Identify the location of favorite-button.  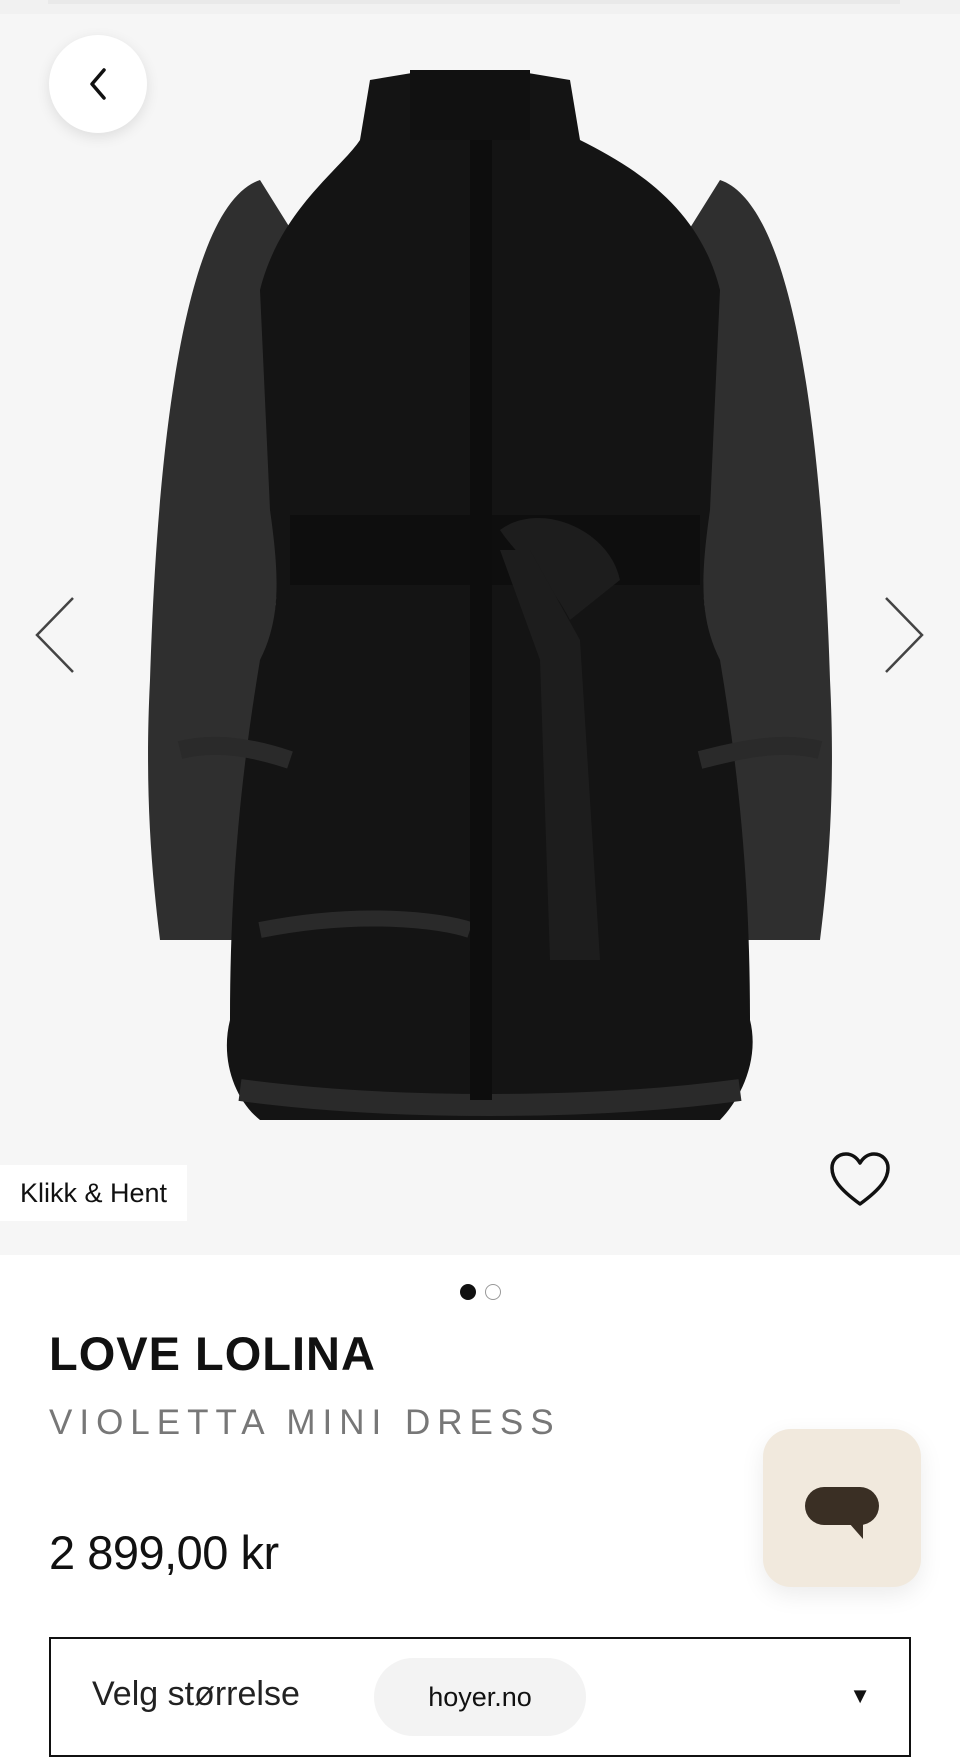
(860, 1180).